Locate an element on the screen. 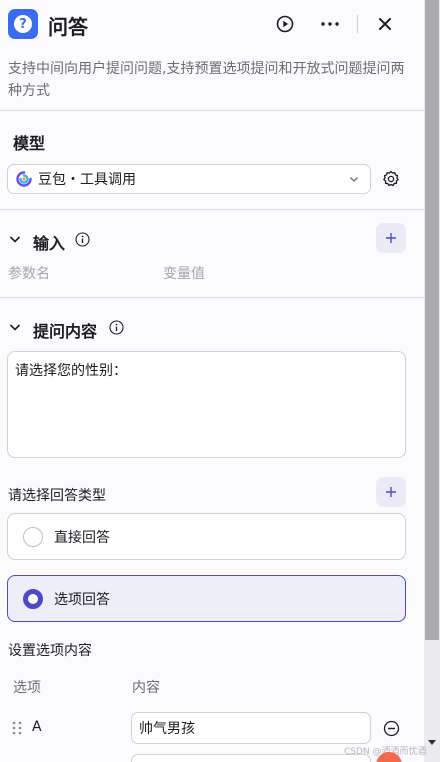 This screenshot has height=762, width=440. gear-icon is located at coordinates (391, 178).